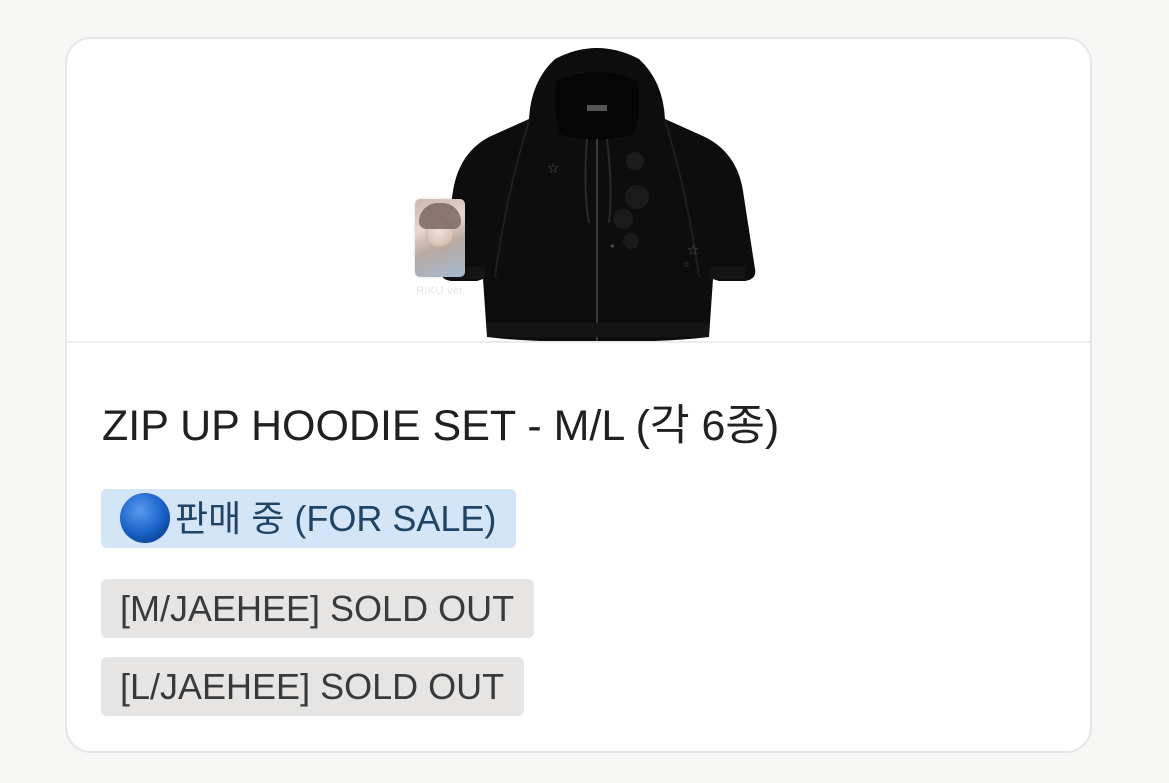  What do you see at coordinates (313, 686) in the screenshot?
I see `stock-badge-l-jaehee: [L/JAEHEE] SOLD OUT` at bounding box center [313, 686].